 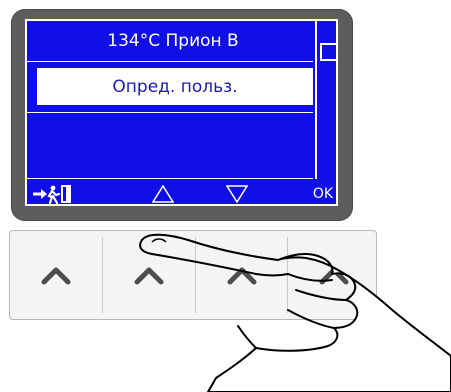 I want to click on selected-menu-item: Опред. польз., so click(x=175, y=86).